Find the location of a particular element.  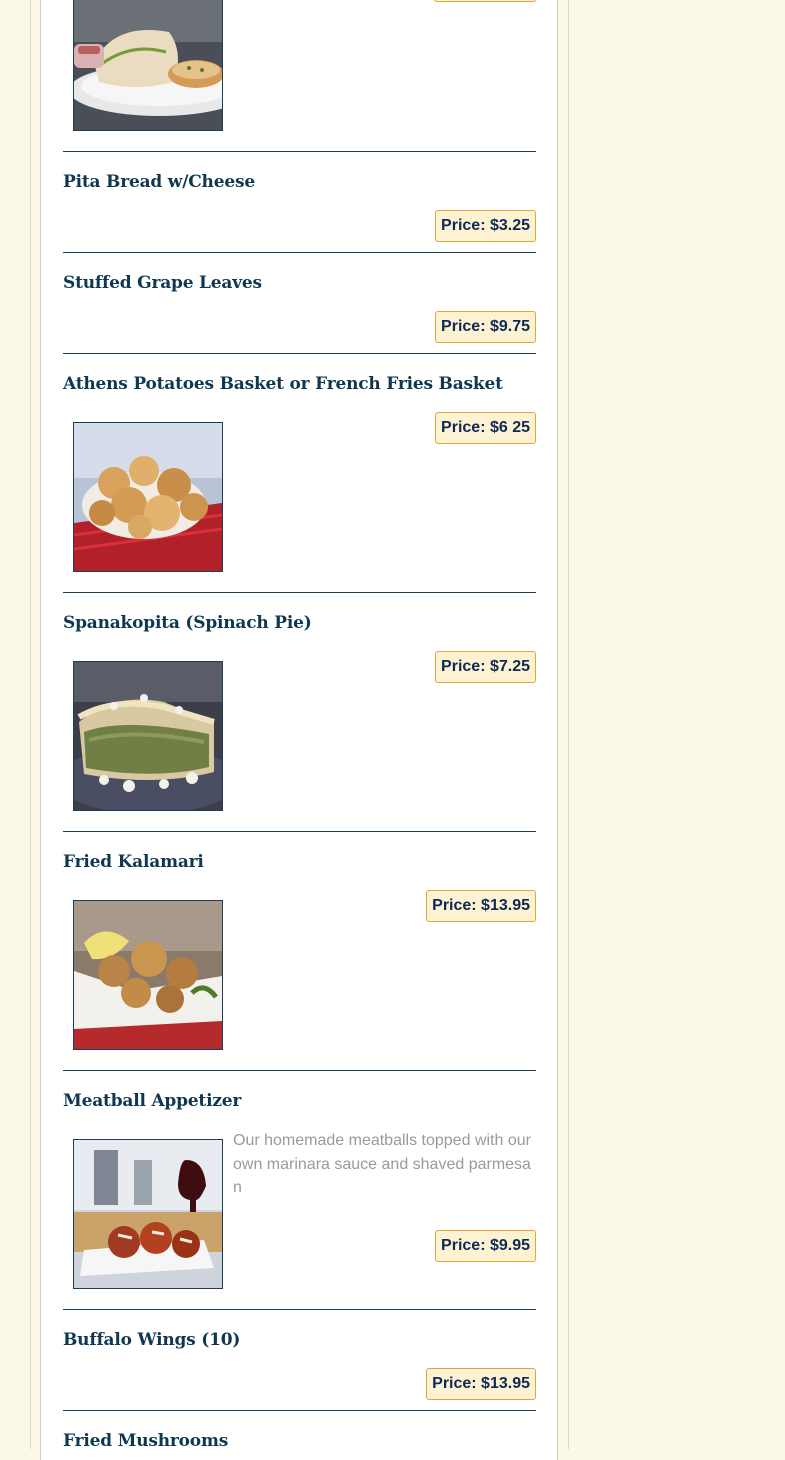

price-badge is located at coordinates (485, 1).